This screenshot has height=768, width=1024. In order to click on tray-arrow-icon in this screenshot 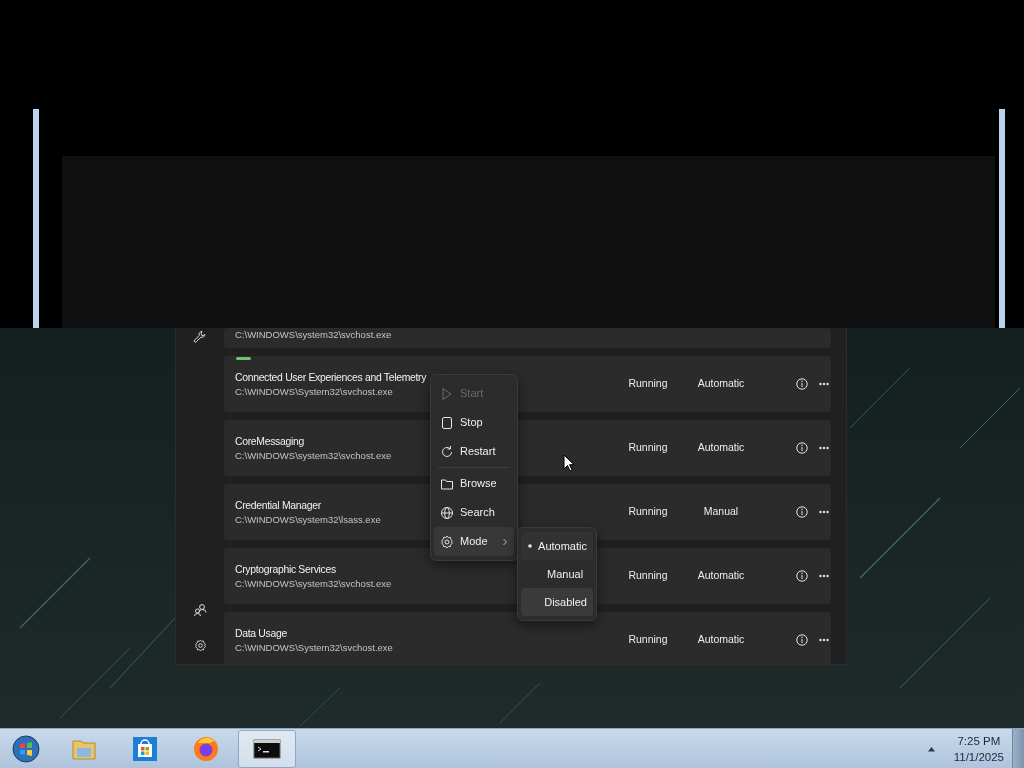, I will do `click(931, 748)`.